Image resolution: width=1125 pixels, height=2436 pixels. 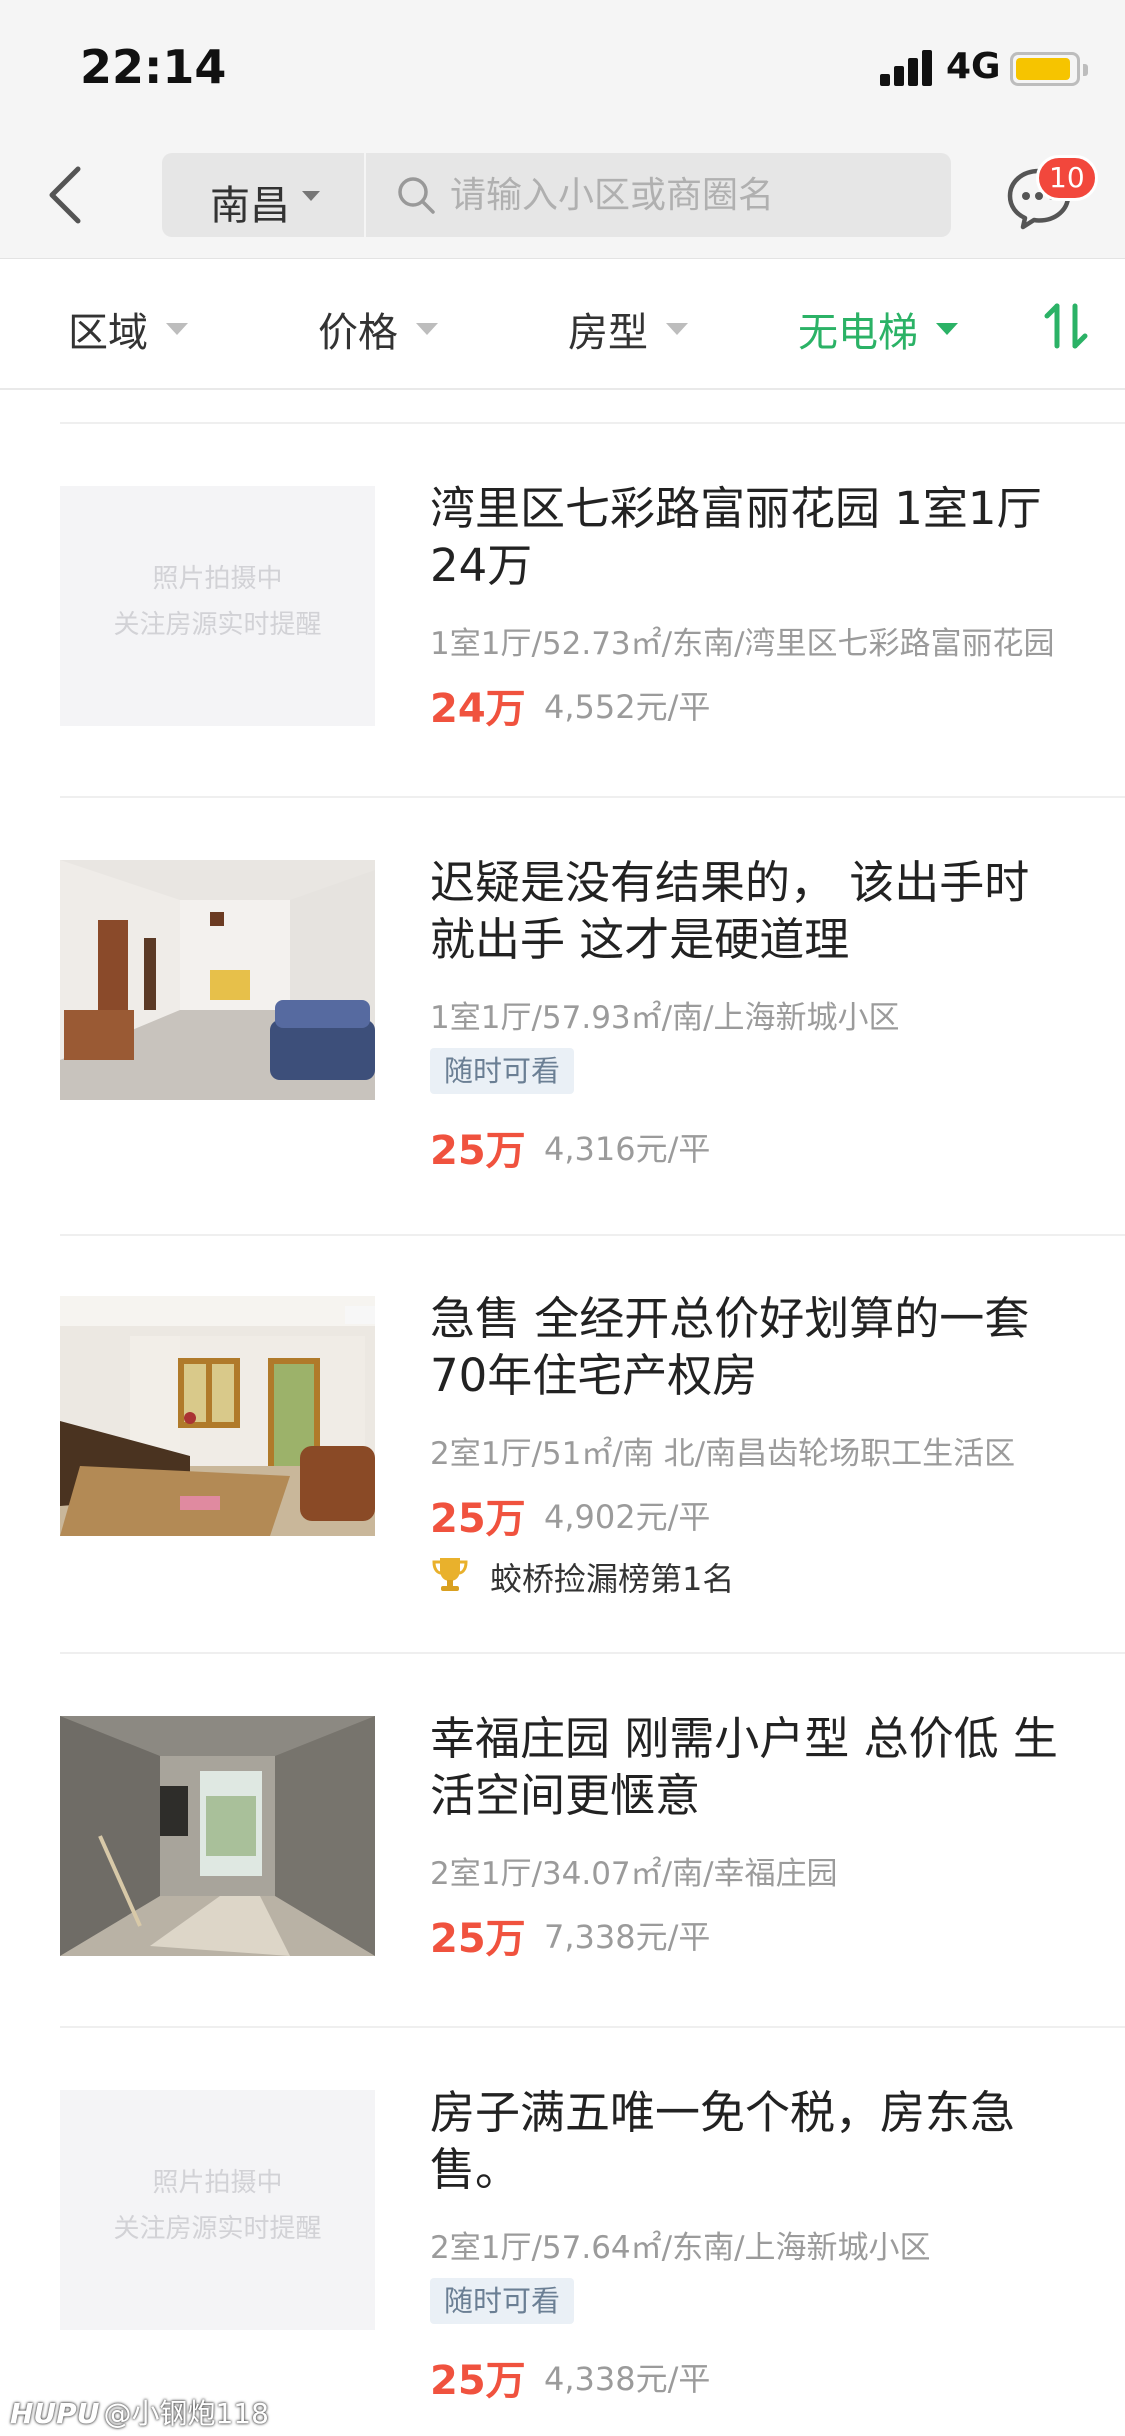 What do you see at coordinates (358, 333) in the screenshot?
I see `filter-price-label: 价格` at bounding box center [358, 333].